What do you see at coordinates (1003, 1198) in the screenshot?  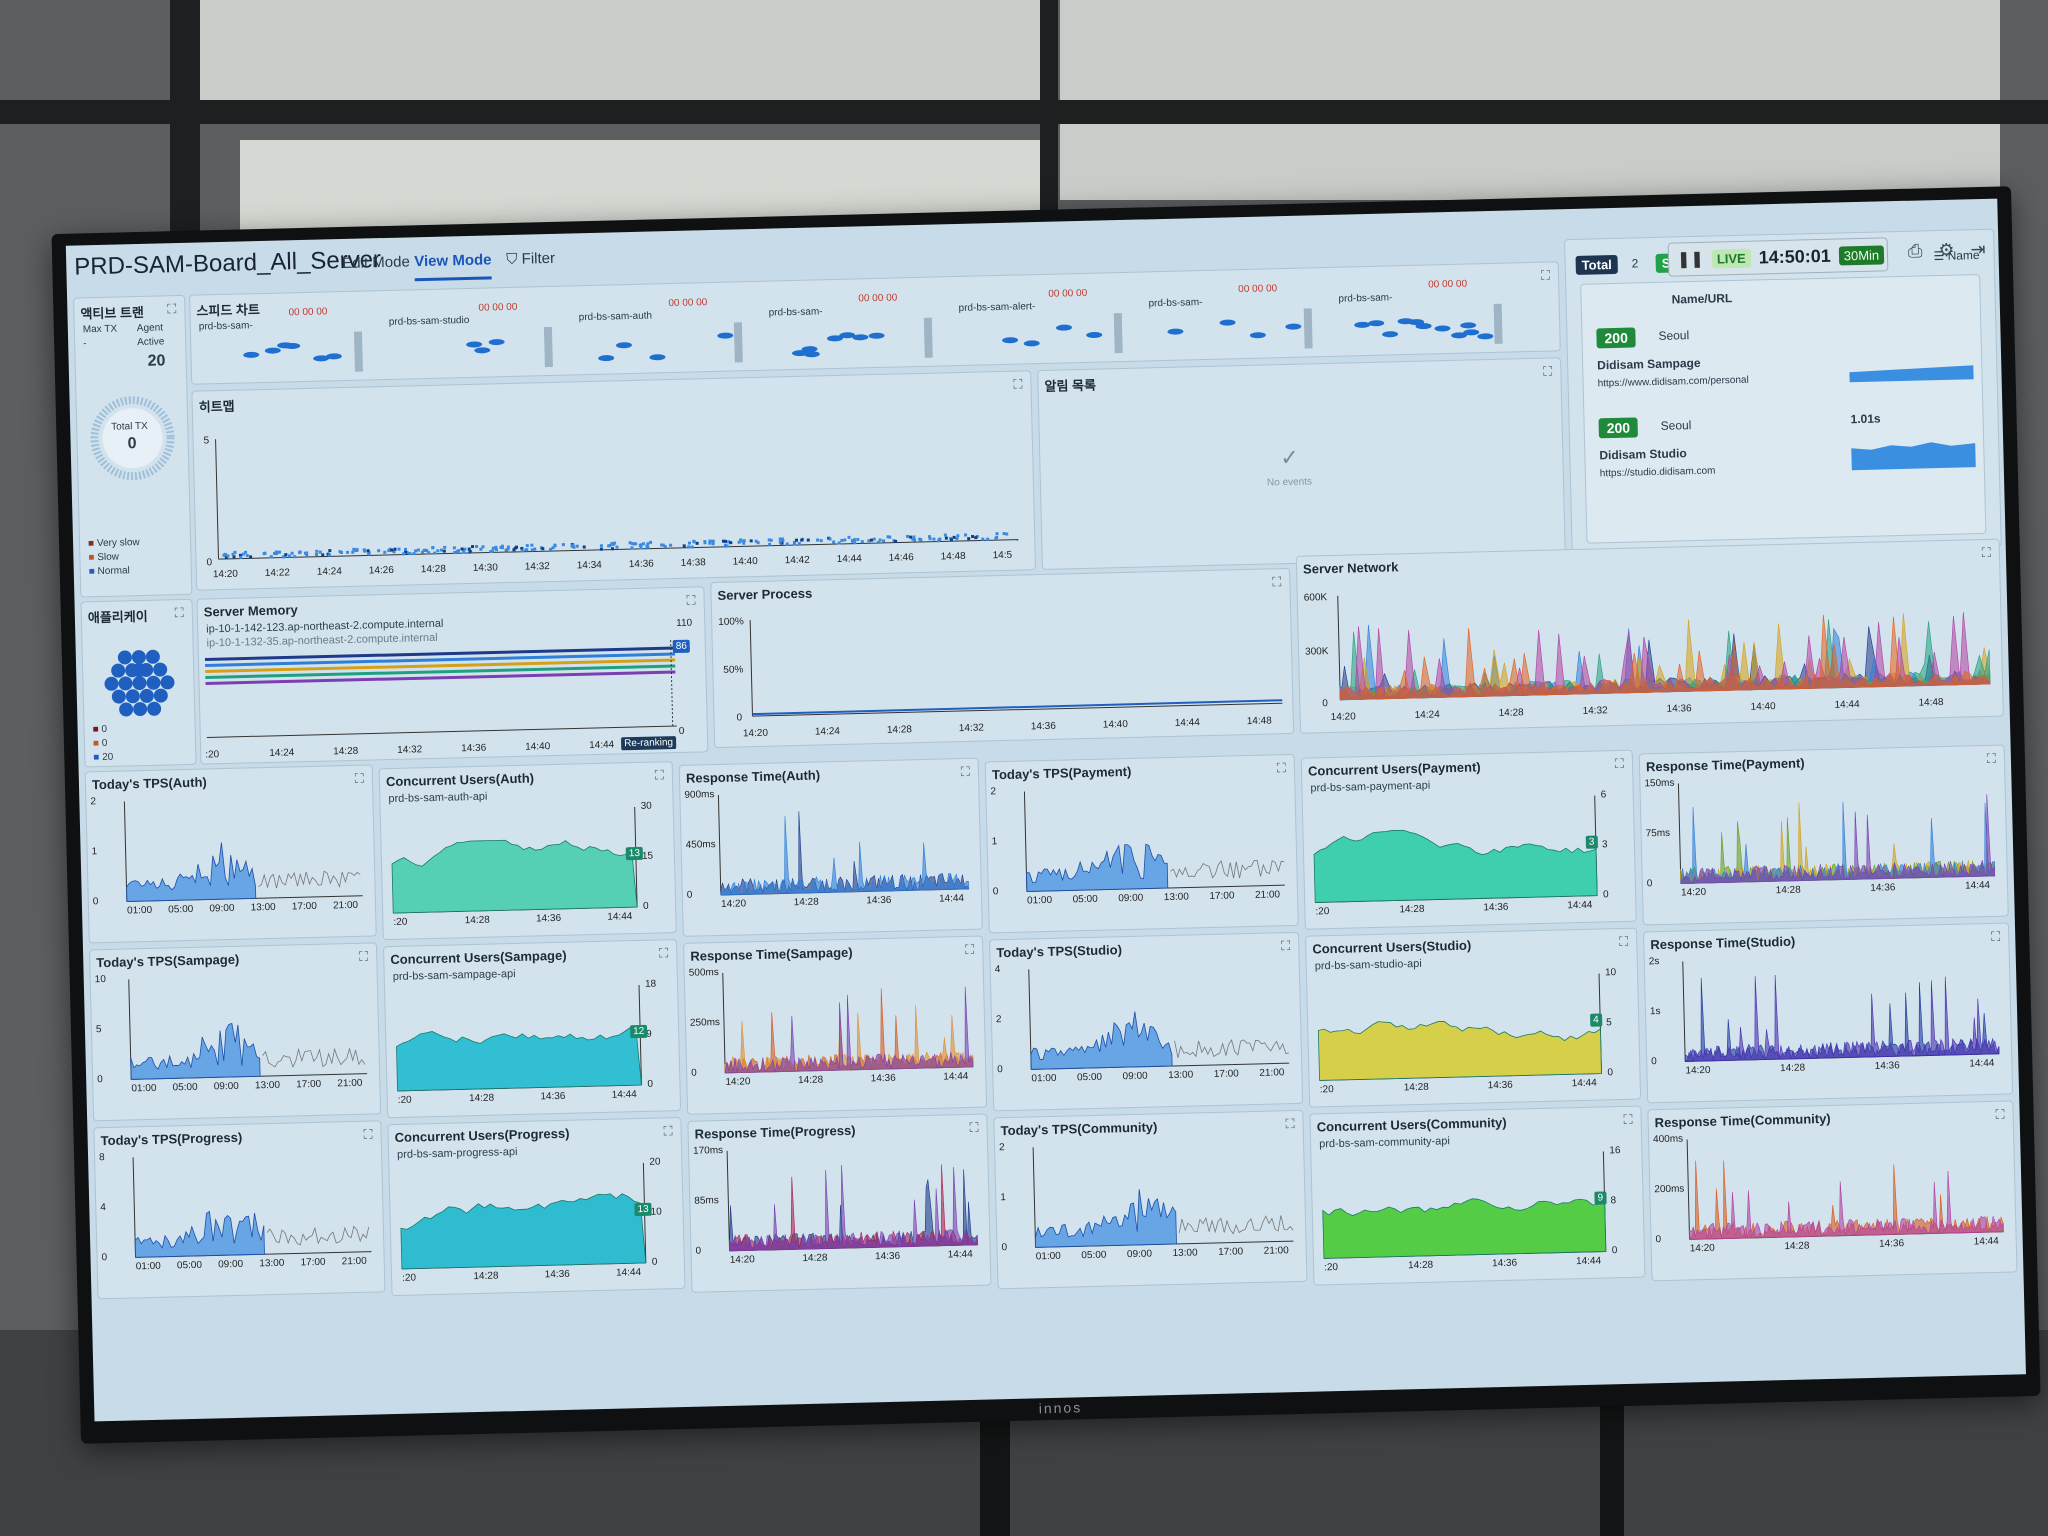 I see `y-tick: 1` at bounding box center [1003, 1198].